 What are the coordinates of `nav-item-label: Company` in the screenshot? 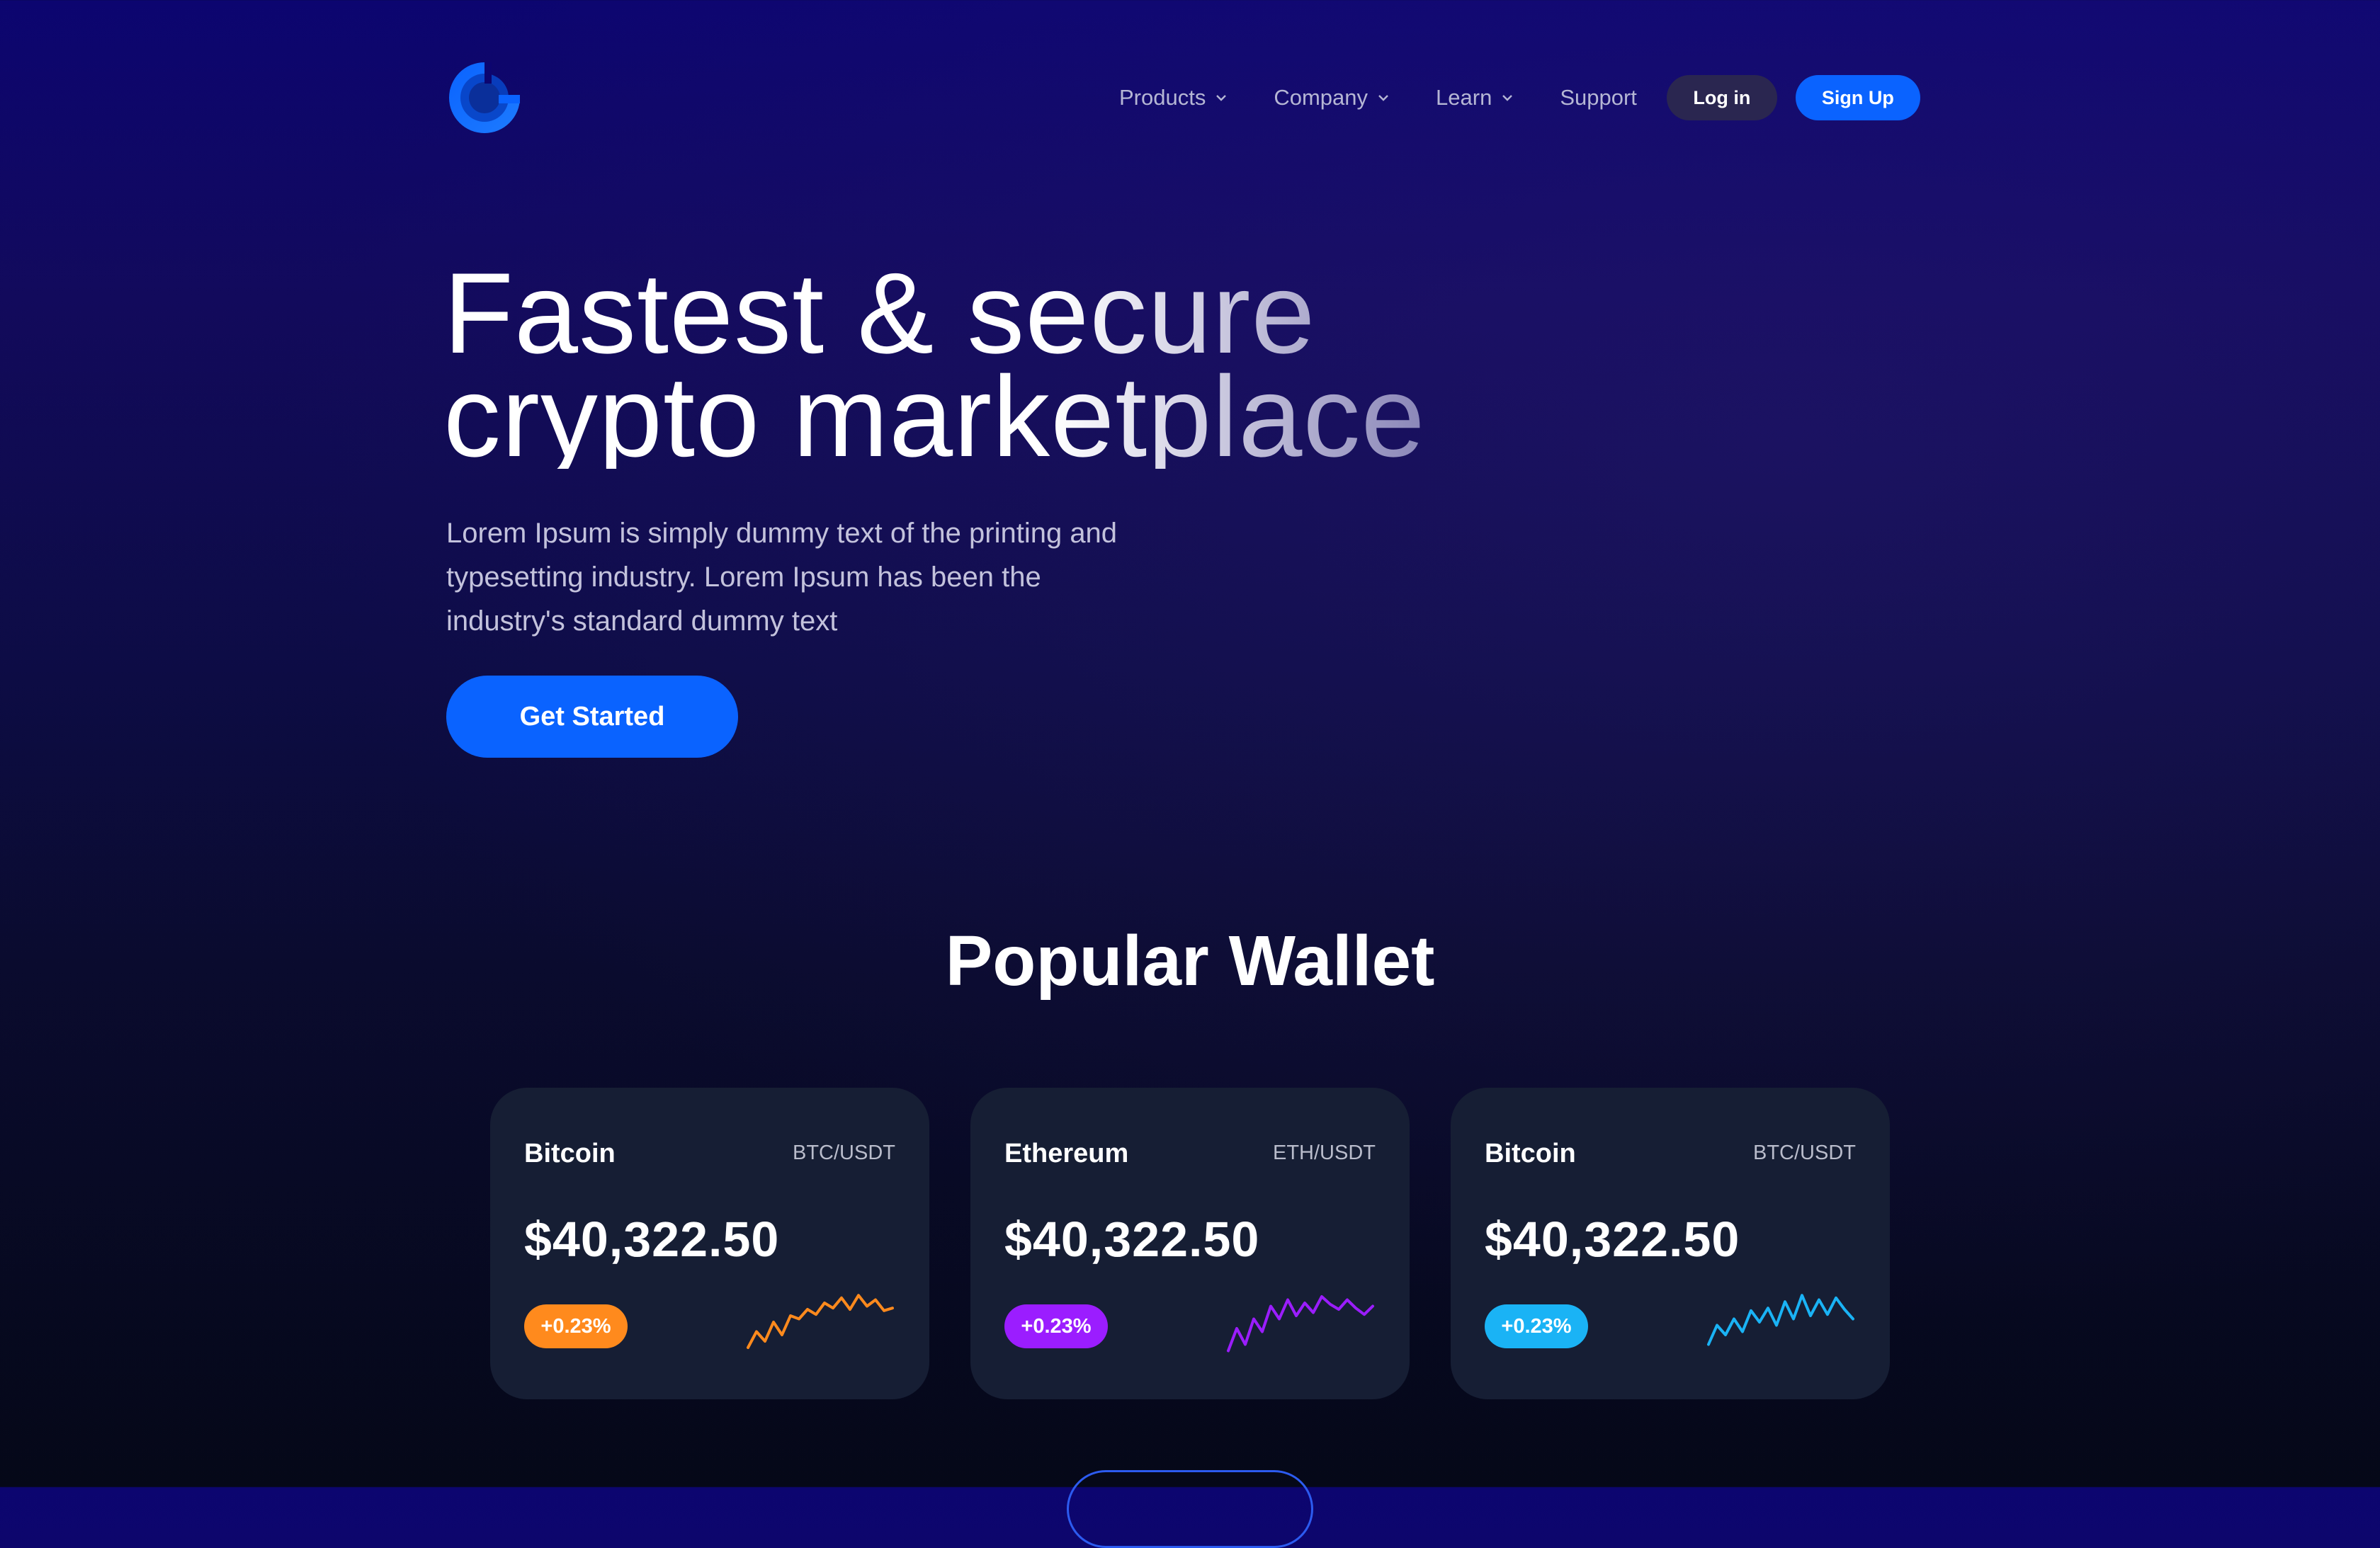 It's located at (1321, 97).